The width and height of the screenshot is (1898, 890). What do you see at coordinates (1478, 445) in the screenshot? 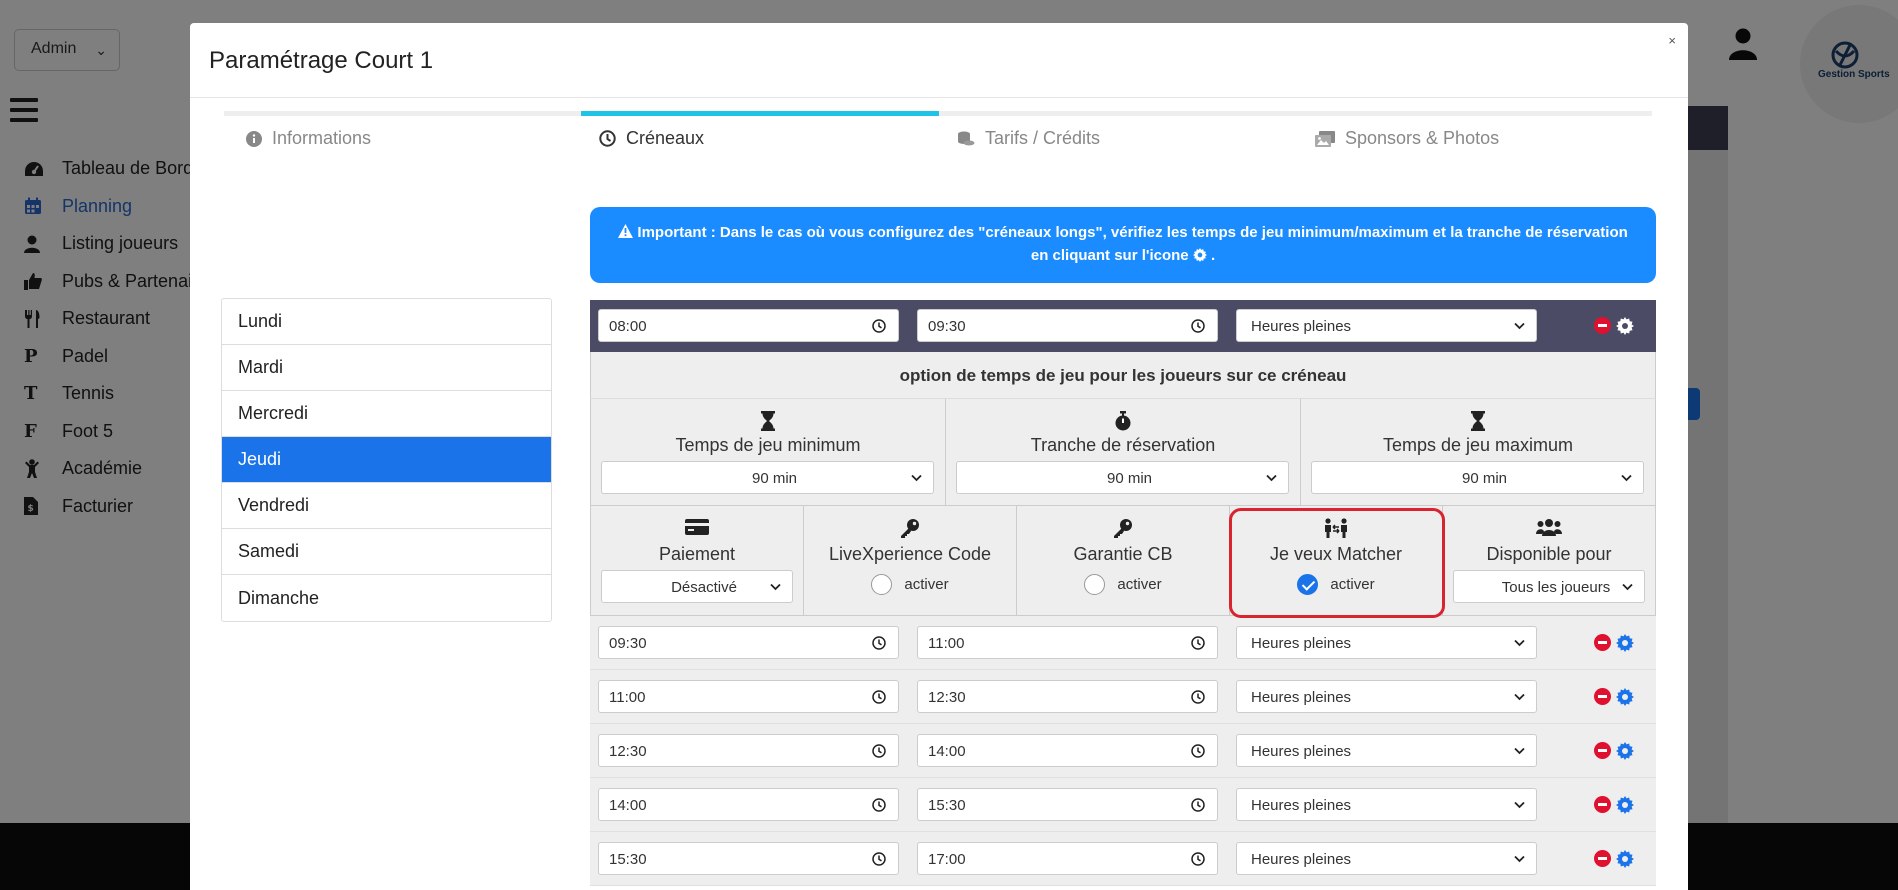
I see `option-label: Temps de jeu maximum` at bounding box center [1478, 445].